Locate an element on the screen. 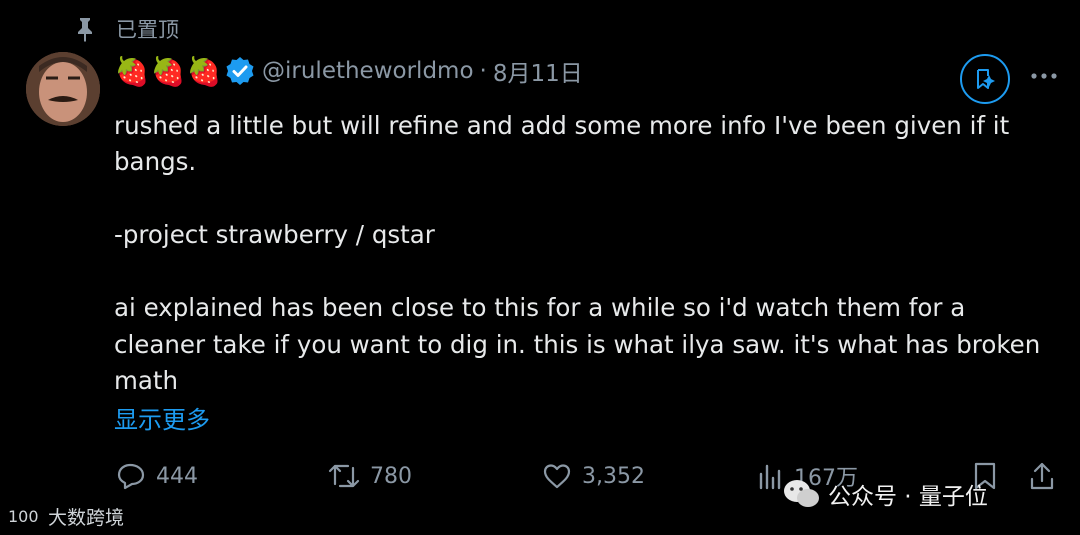 The height and width of the screenshot is (535, 1080). more-icon is located at coordinates (1044, 76).